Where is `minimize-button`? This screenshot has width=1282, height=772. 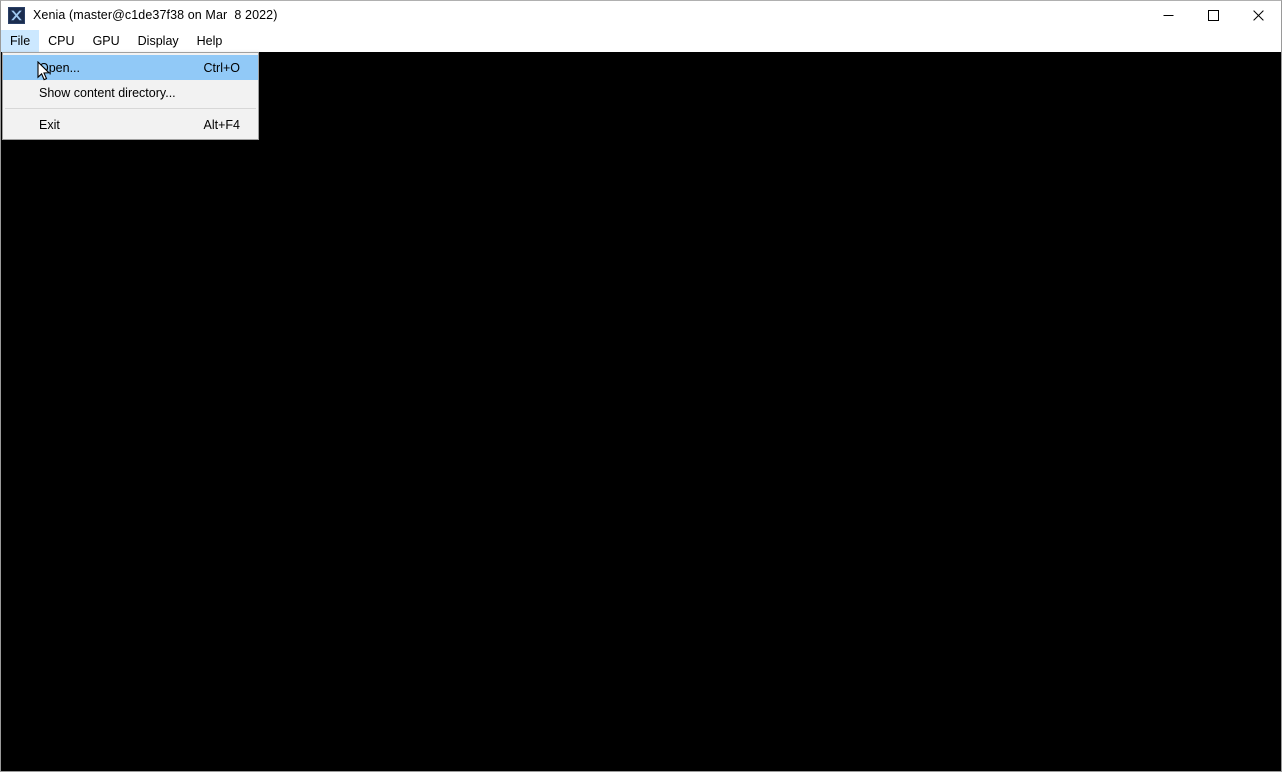
minimize-button is located at coordinates (1168, 15).